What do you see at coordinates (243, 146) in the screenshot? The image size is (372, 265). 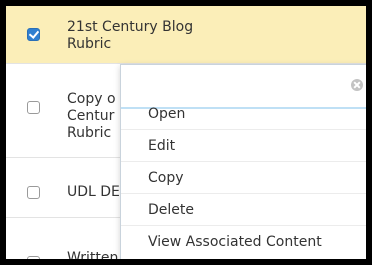 I see `menu-item-edit: Edit` at bounding box center [243, 146].